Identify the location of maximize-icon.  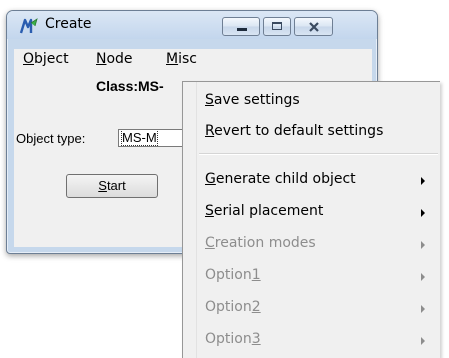
(277, 26).